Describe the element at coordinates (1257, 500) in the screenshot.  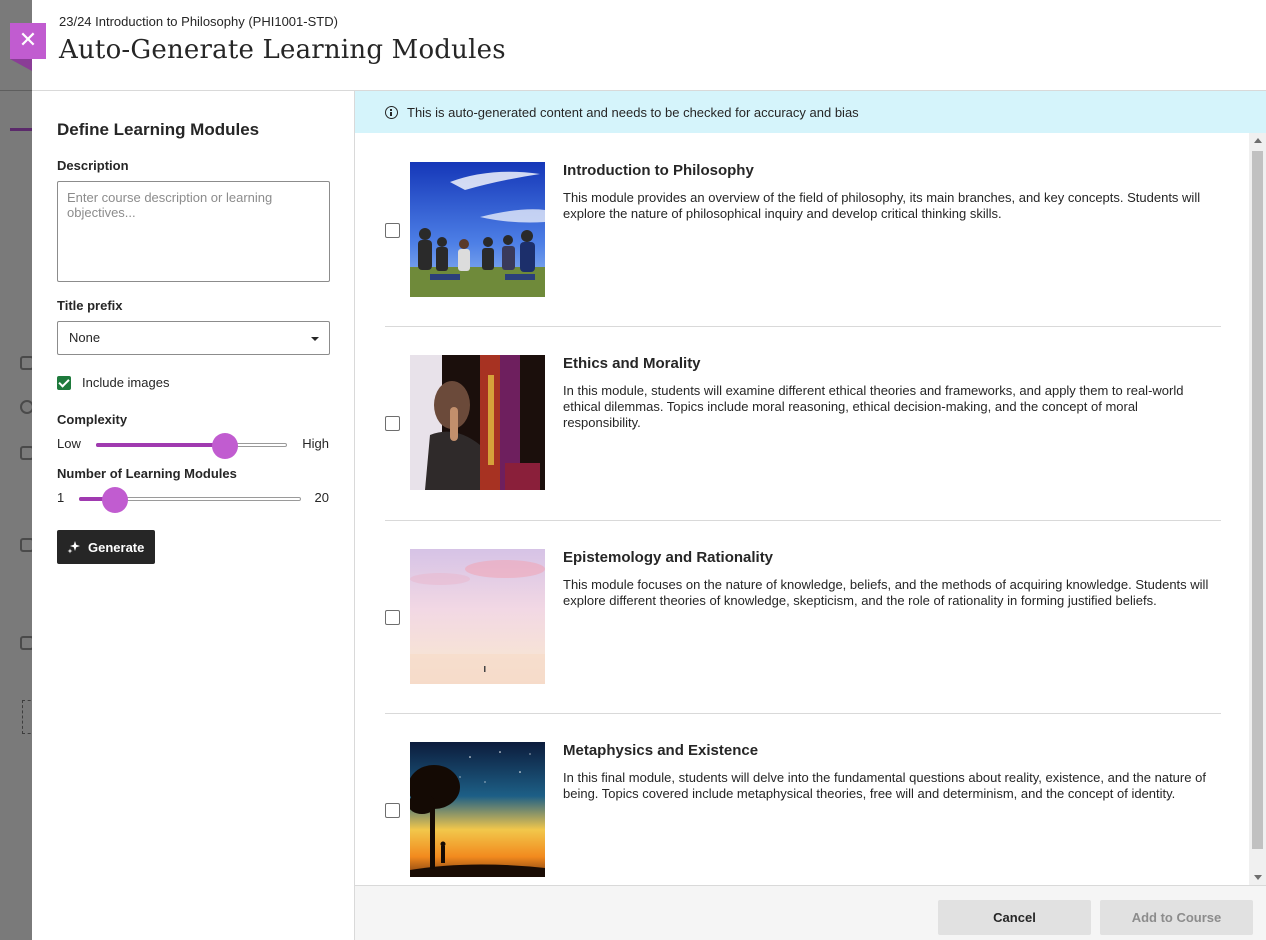
I see `scrollbar-thumb` at that location.